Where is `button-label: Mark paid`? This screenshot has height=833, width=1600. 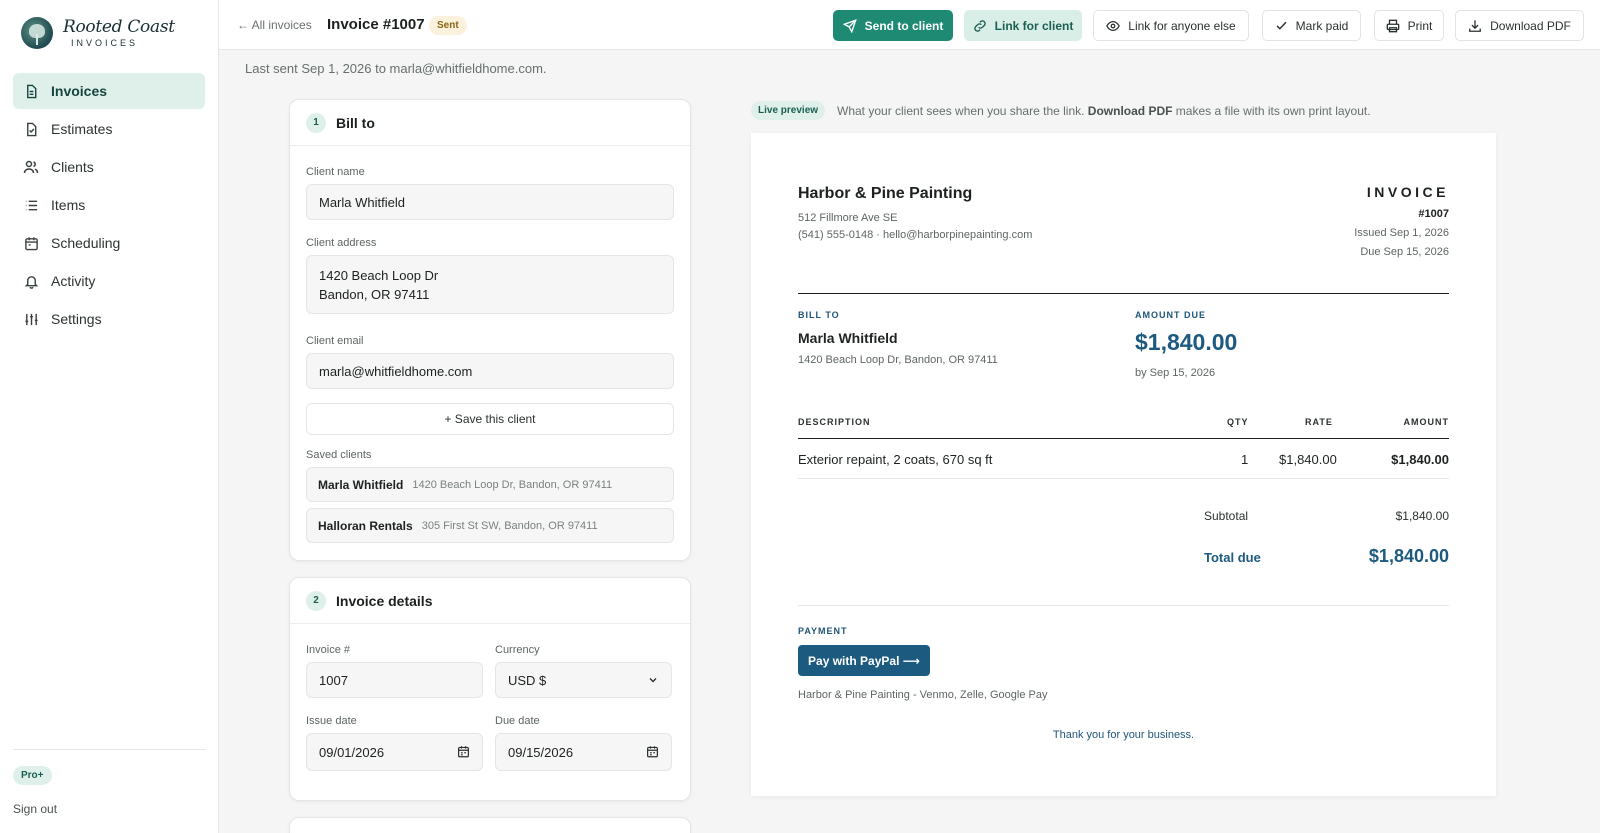
button-label: Mark paid is located at coordinates (1322, 25).